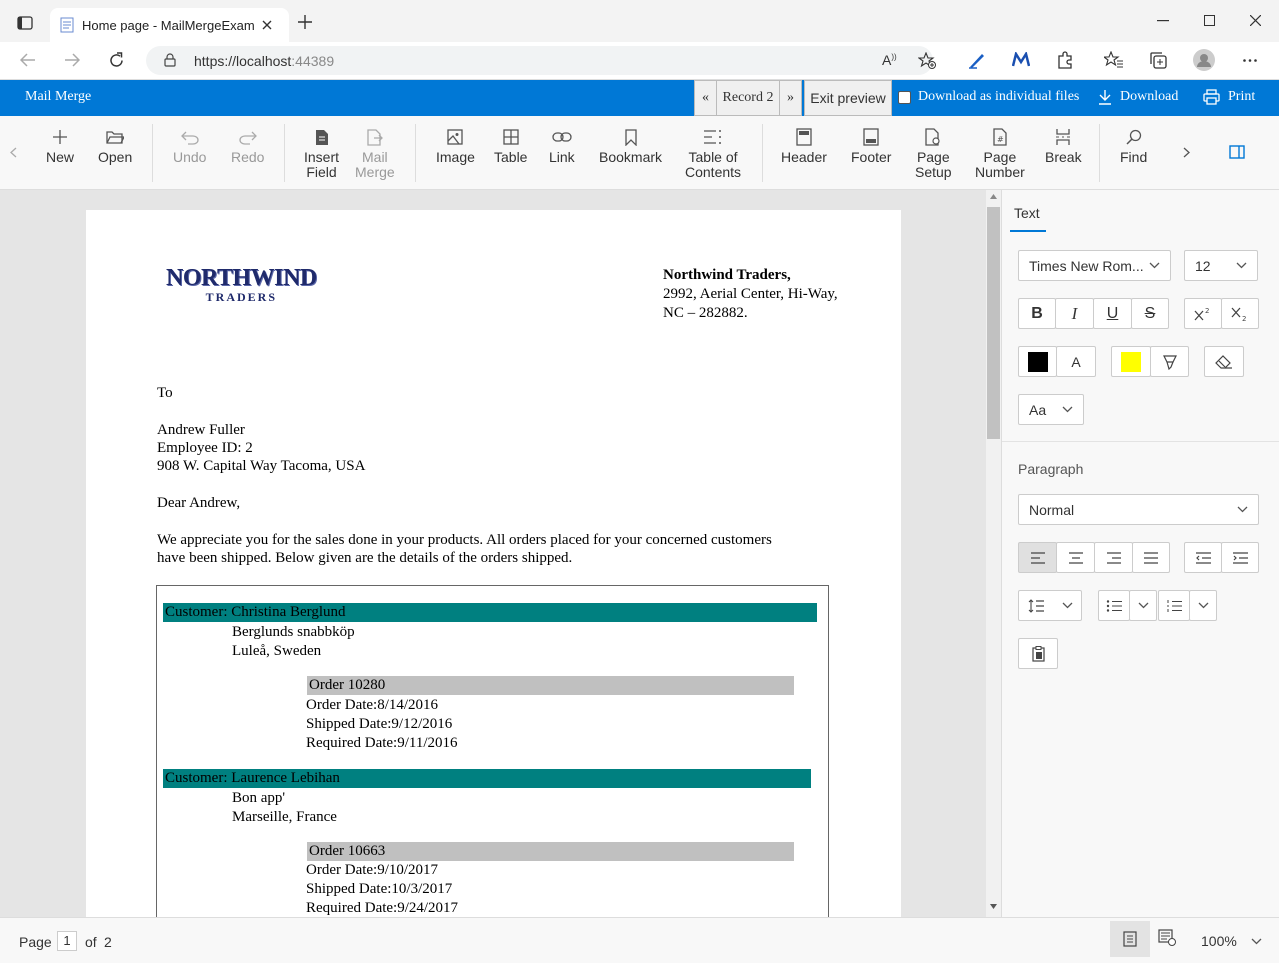  Describe the element at coordinates (1203, 605) in the screenshot. I see `numbering-dropdown` at that location.